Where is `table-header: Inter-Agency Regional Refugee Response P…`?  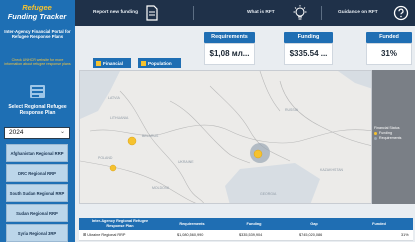 table-header: Inter-Agency Regional Refugee Response P… is located at coordinates (246, 224).